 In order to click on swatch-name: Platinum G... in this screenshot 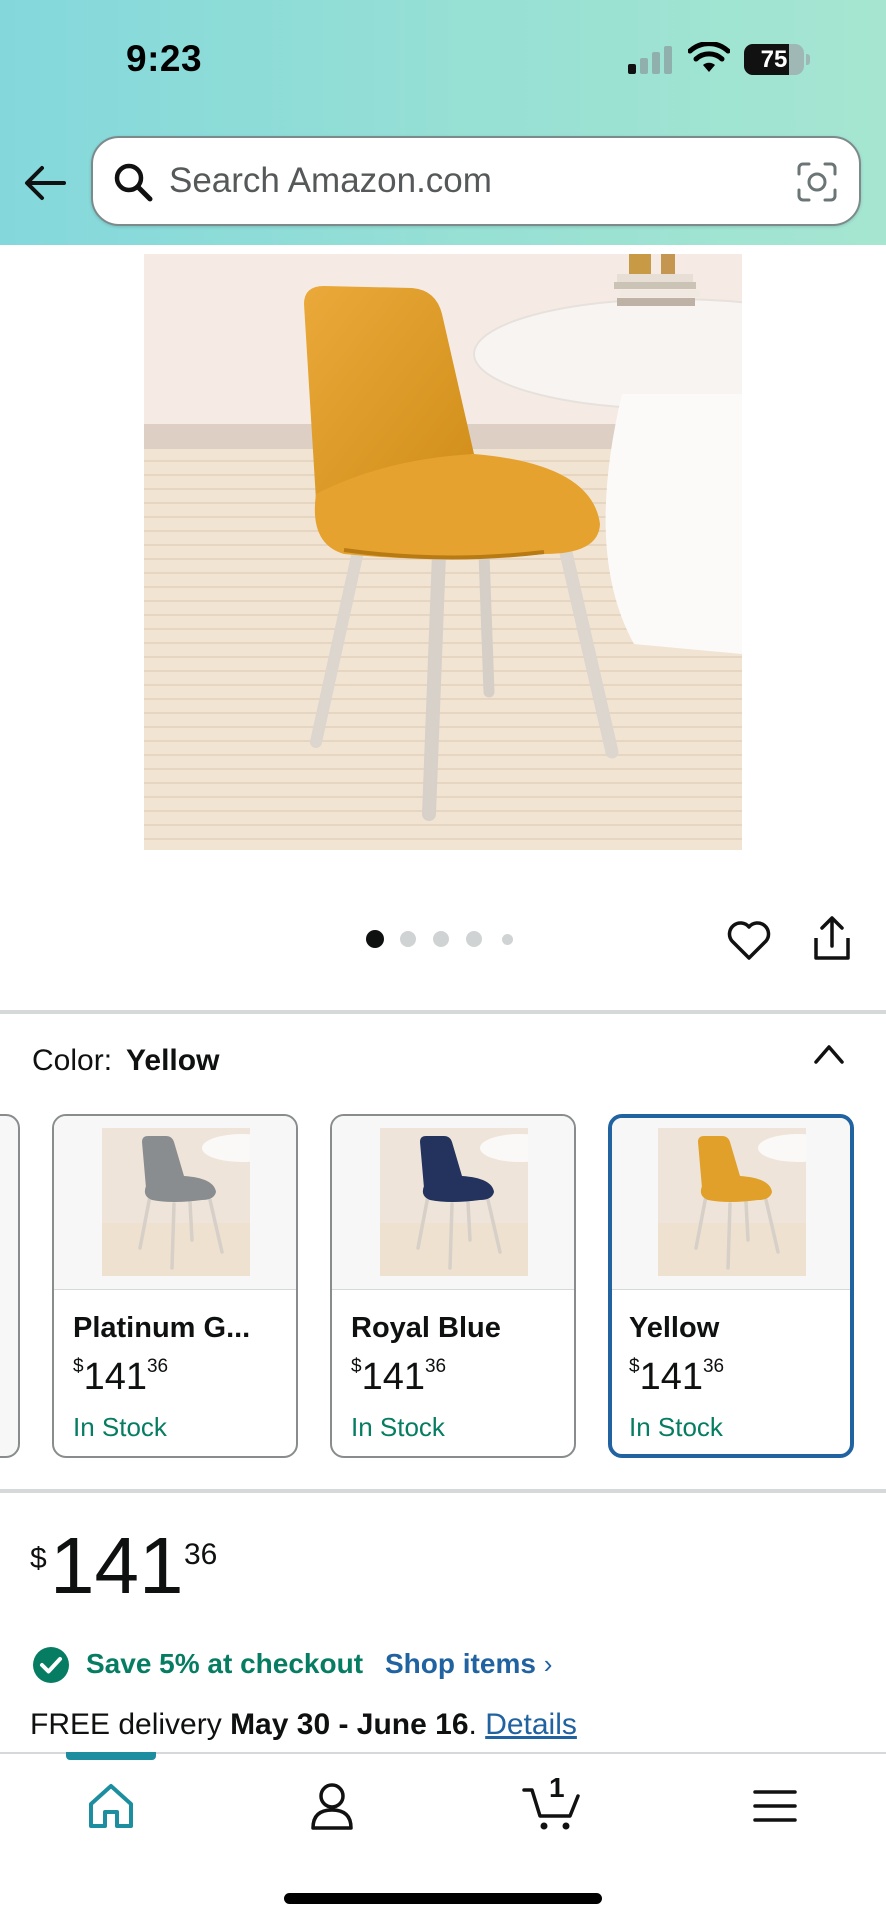, I will do `click(162, 1328)`.